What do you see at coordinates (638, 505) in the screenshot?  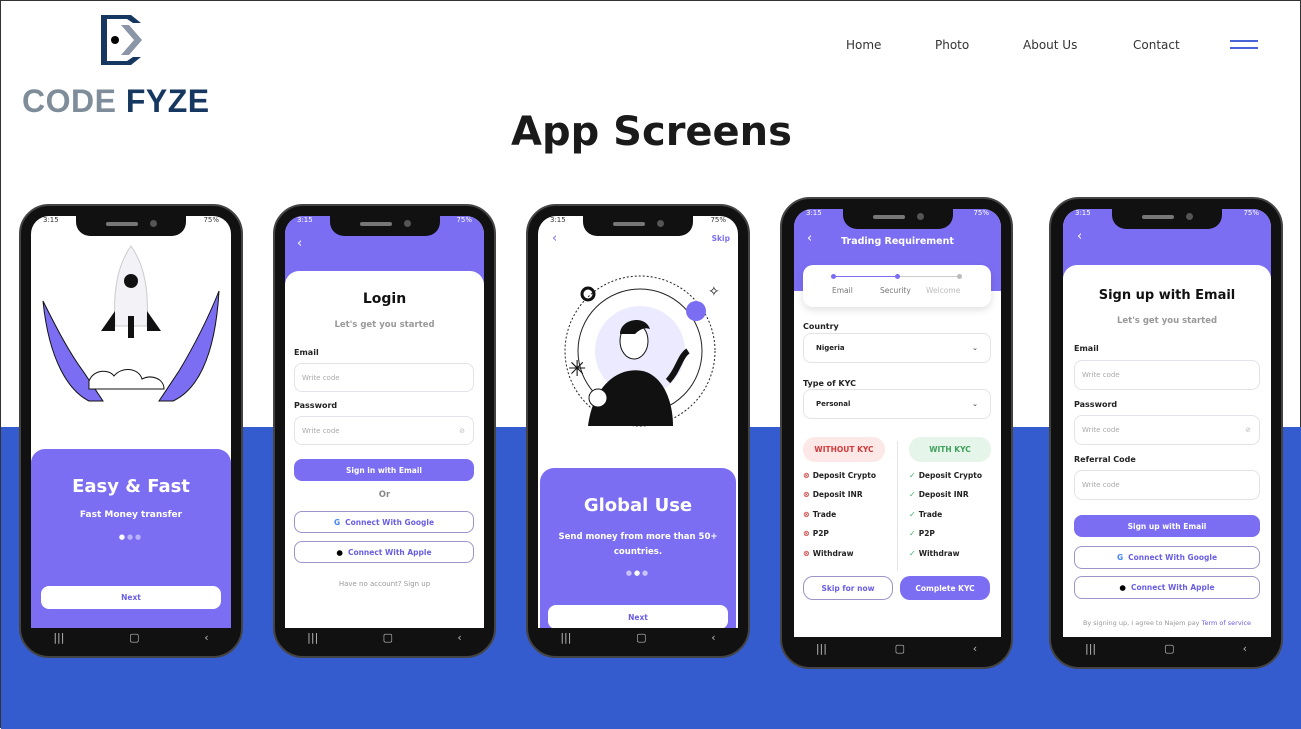 I see `onboarding-title: Global Use` at bounding box center [638, 505].